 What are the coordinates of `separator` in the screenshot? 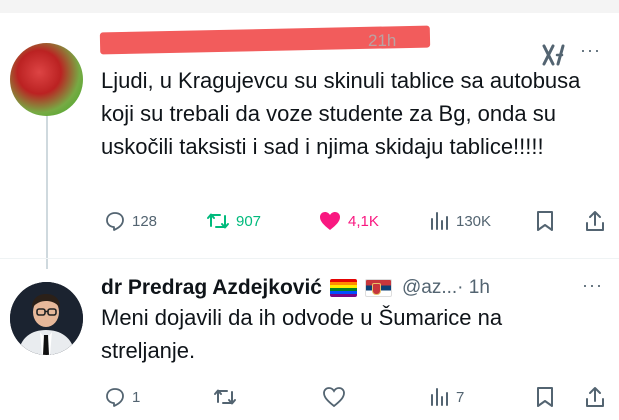 It's located at (309, 258).